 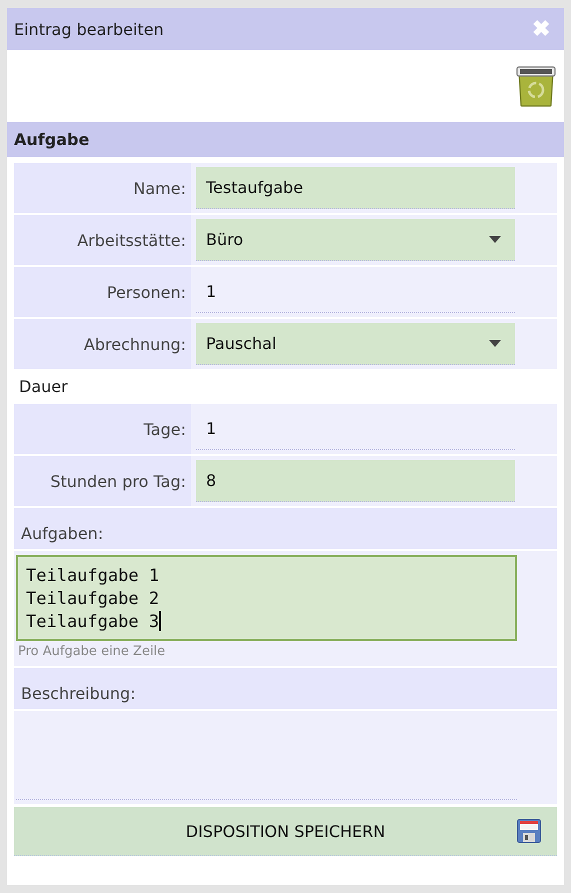 What do you see at coordinates (285, 831) in the screenshot?
I see `save-button: DISPOSITION SPEICHERN` at bounding box center [285, 831].